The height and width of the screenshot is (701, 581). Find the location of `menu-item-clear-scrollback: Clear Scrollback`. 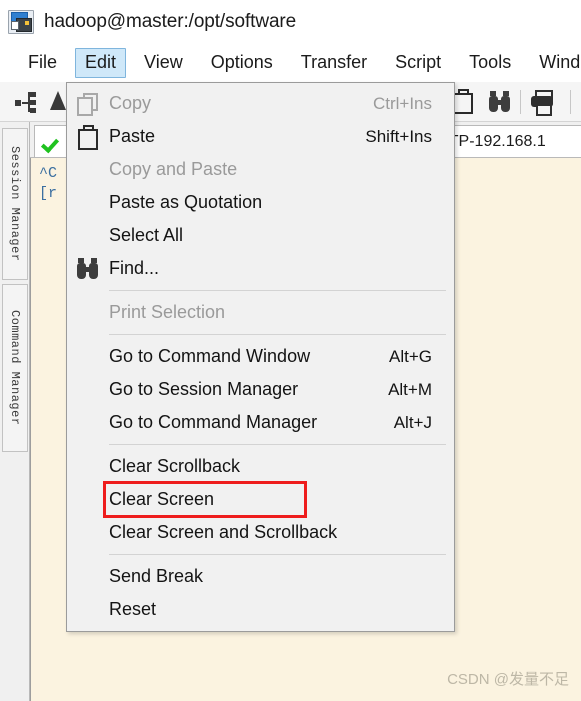

menu-item-clear-scrollback: Clear Scrollback is located at coordinates (260, 466).